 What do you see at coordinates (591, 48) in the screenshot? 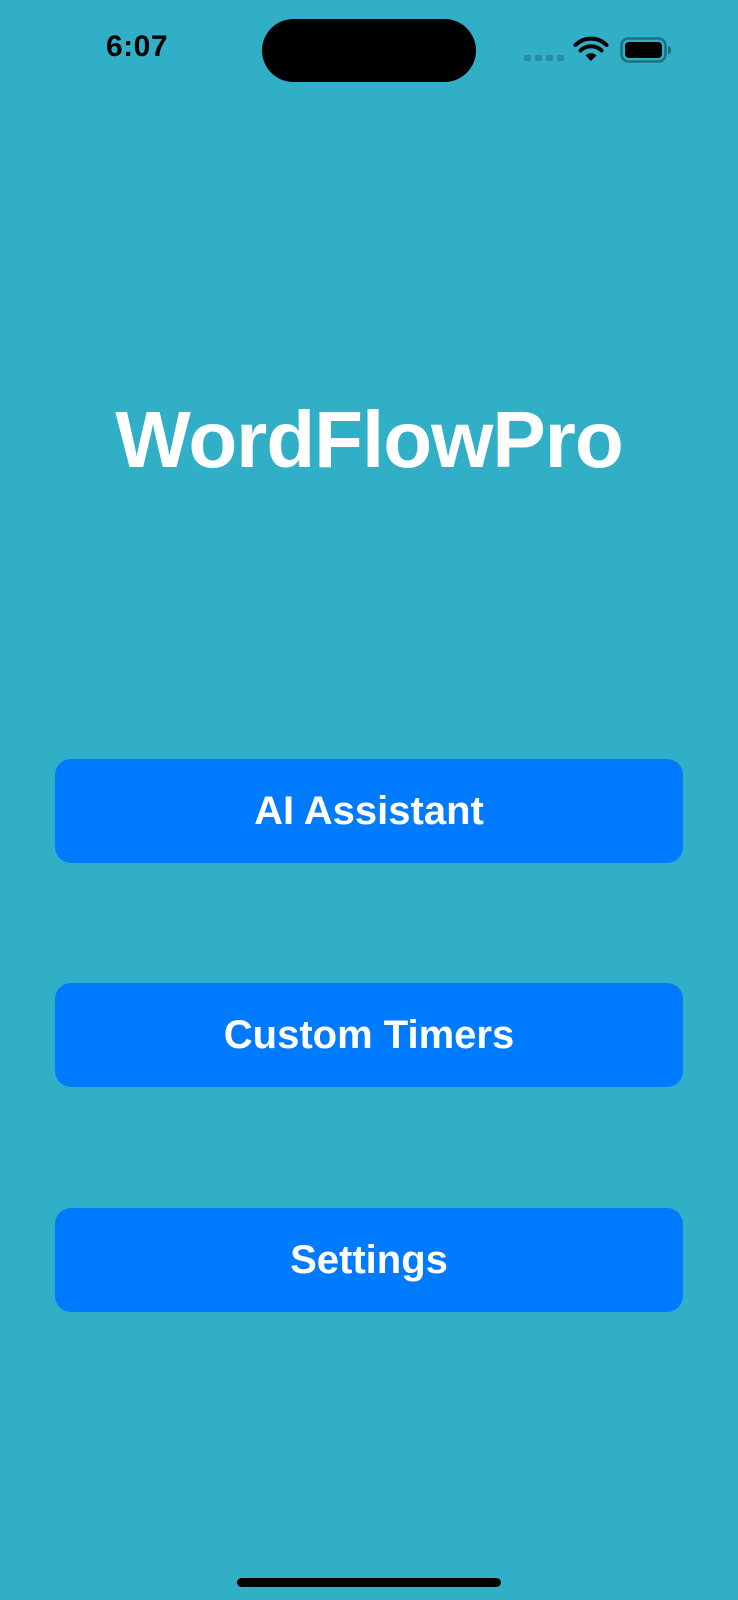
I see `wifi-icon` at bounding box center [591, 48].